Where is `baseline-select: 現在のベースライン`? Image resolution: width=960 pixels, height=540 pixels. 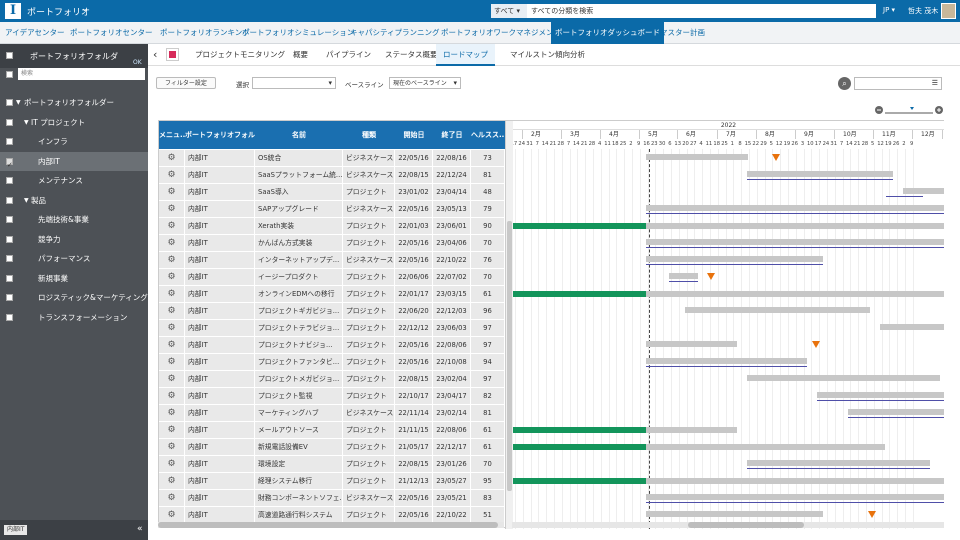 baseline-select: 現在のベースライン is located at coordinates (425, 83).